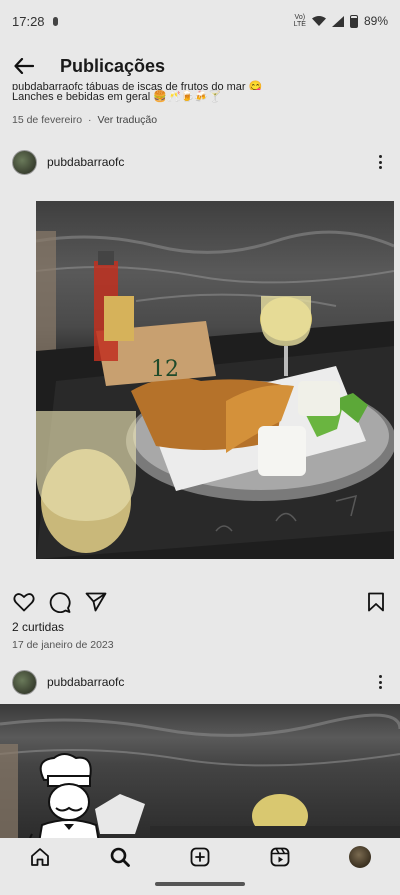 The image size is (400, 895). Describe the element at coordinates (85, 162) in the screenshot. I see `post-username: pubdabarraofc` at that location.